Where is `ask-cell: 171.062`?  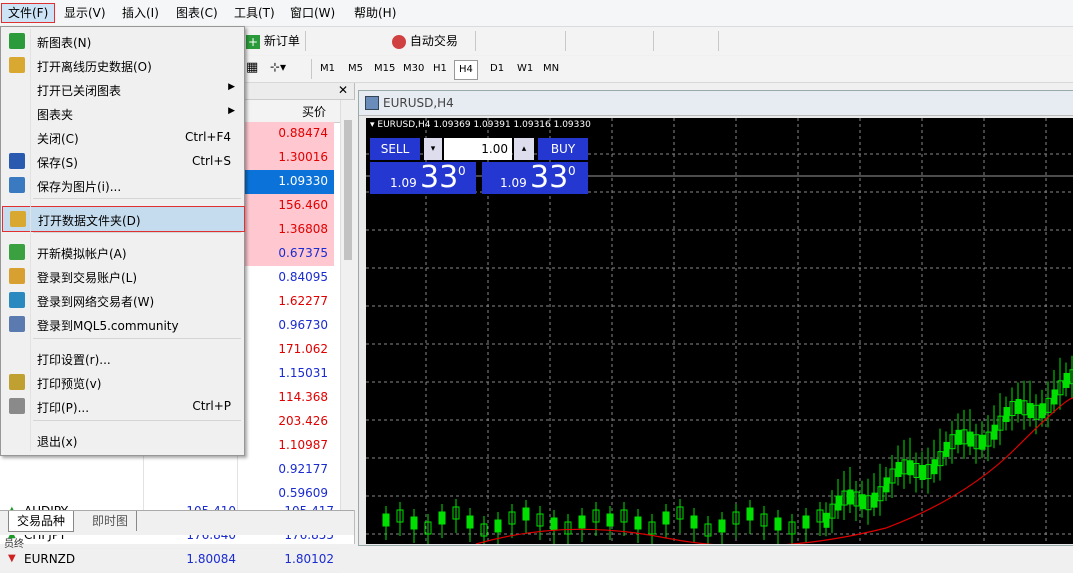 ask-cell: 171.062 is located at coordinates (287, 350).